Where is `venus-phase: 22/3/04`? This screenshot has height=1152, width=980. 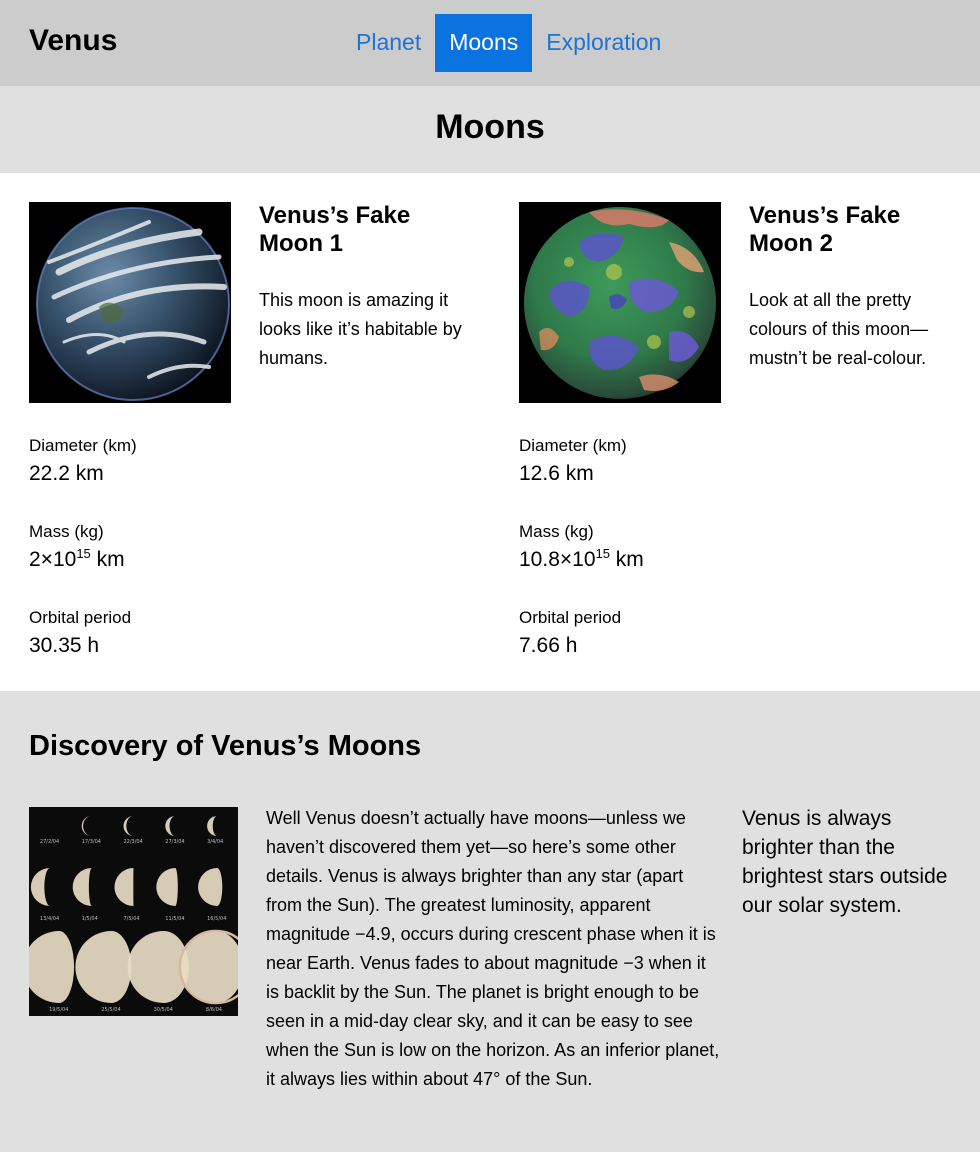
venus-phase: 22/3/04 is located at coordinates (133, 830).